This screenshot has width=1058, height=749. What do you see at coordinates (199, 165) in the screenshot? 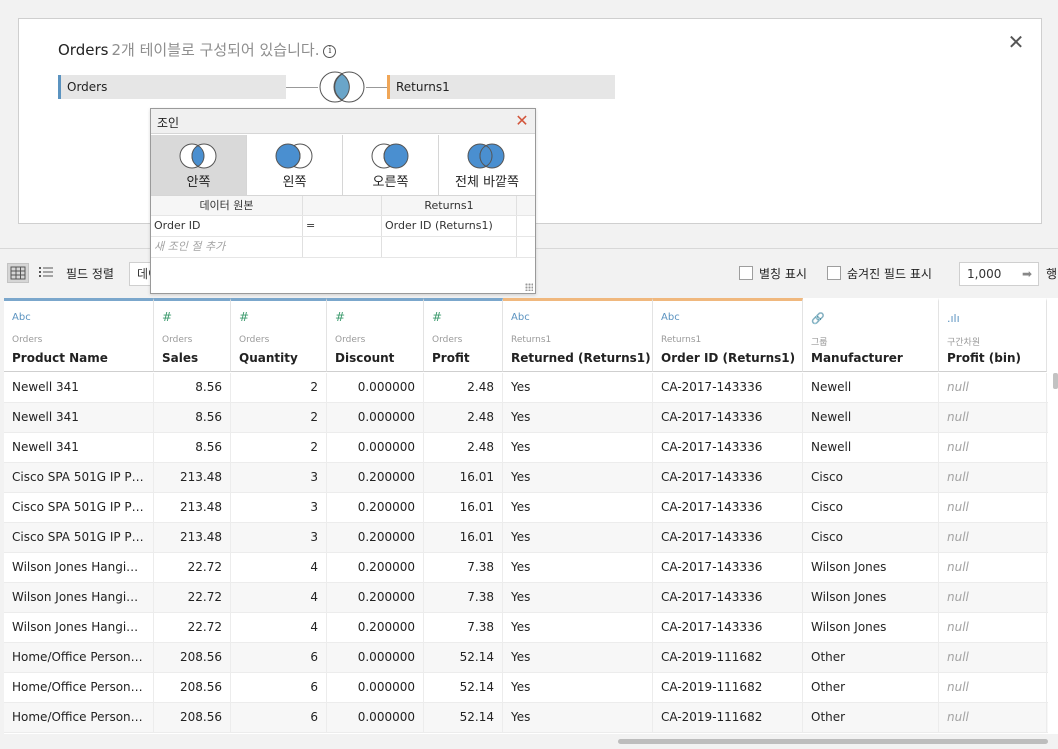
I see `join-type-inner: 안쪽` at bounding box center [199, 165].